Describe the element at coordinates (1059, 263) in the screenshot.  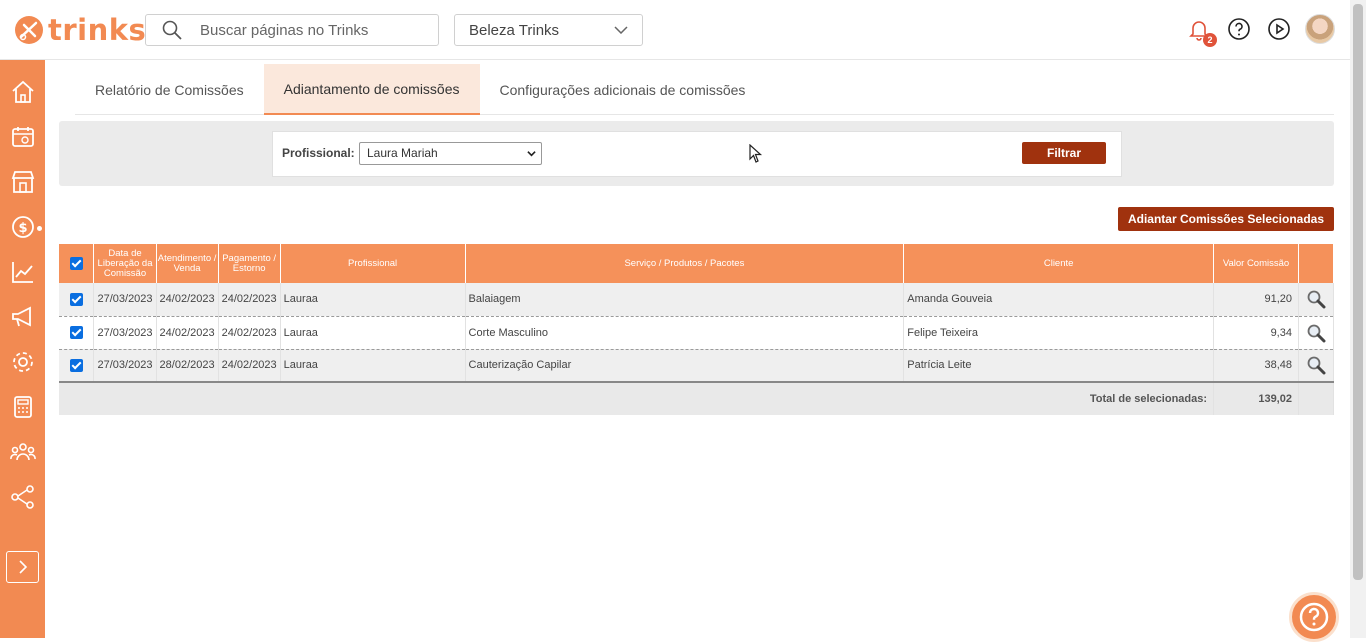
I see `col-cliente: Cliente` at that location.